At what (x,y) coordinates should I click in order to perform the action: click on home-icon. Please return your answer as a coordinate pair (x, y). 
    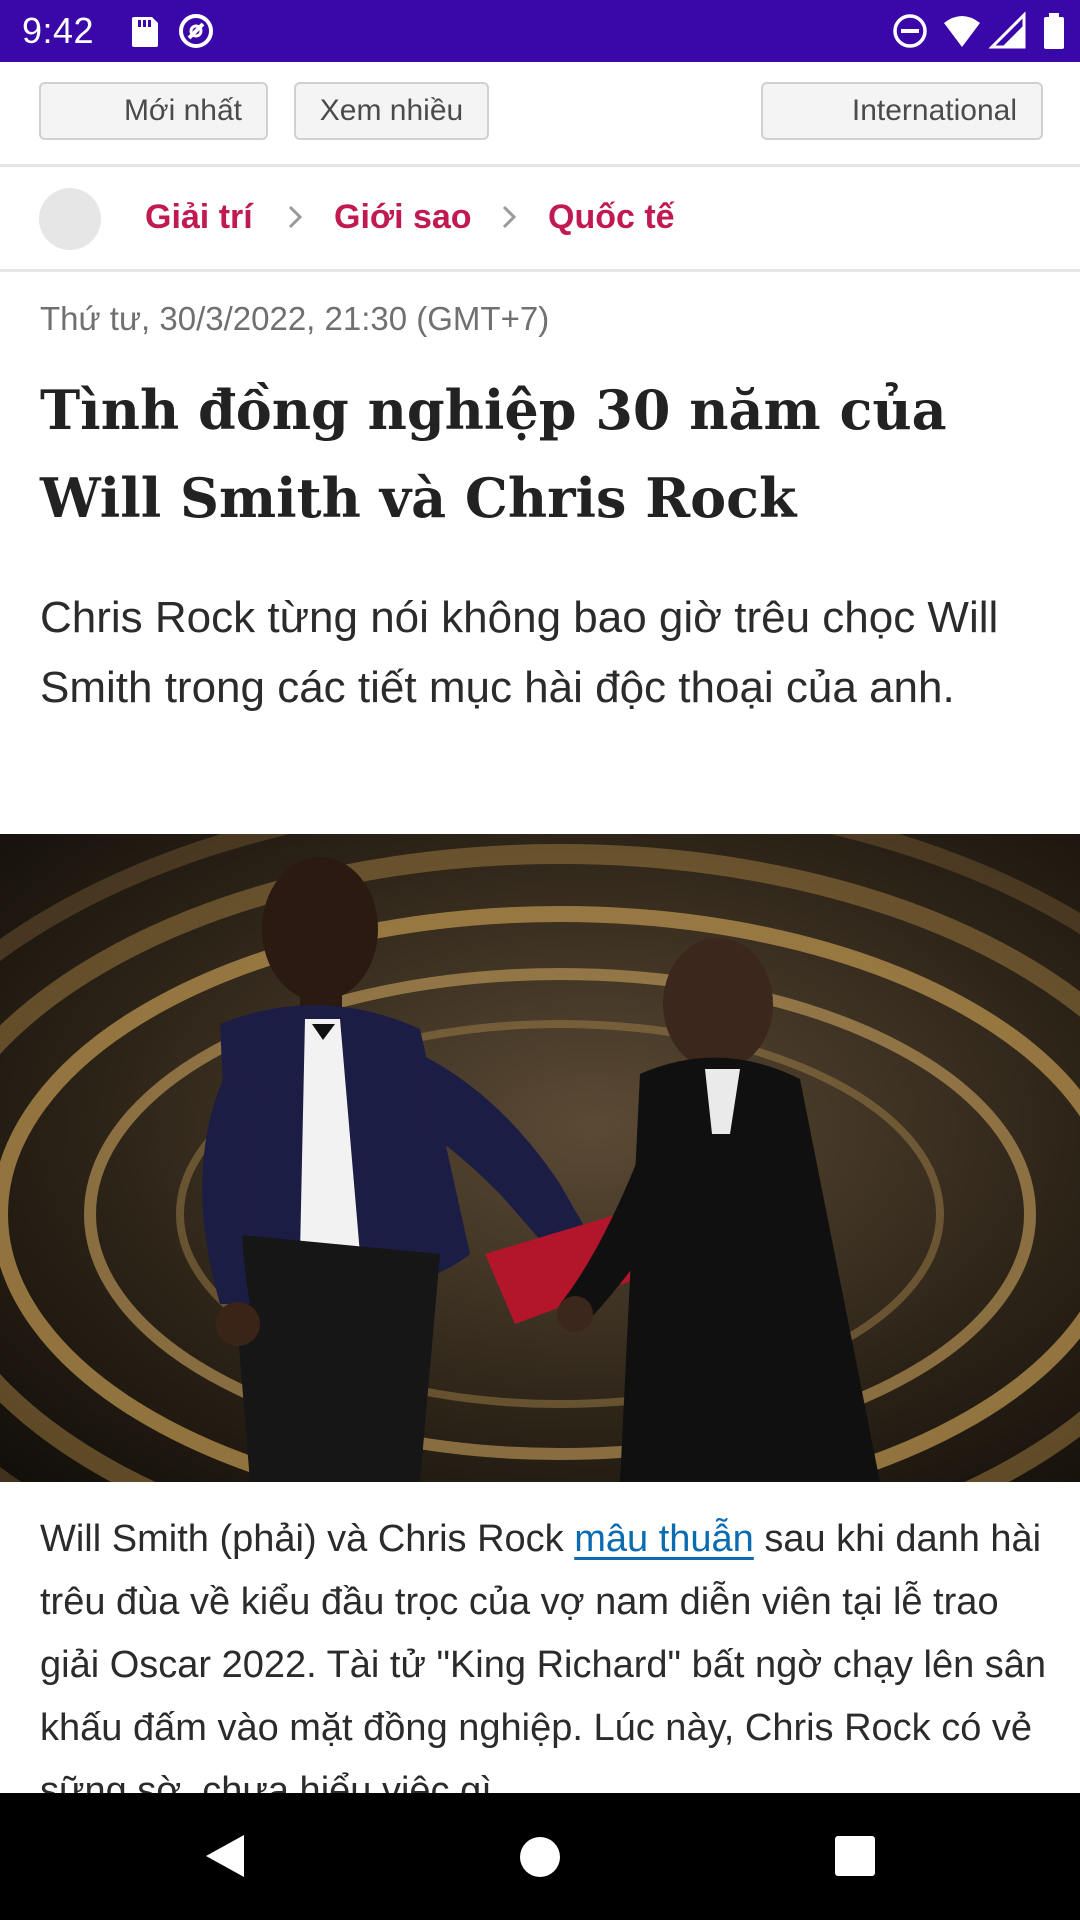
    Looking at the image, I should click on (540, 1857).